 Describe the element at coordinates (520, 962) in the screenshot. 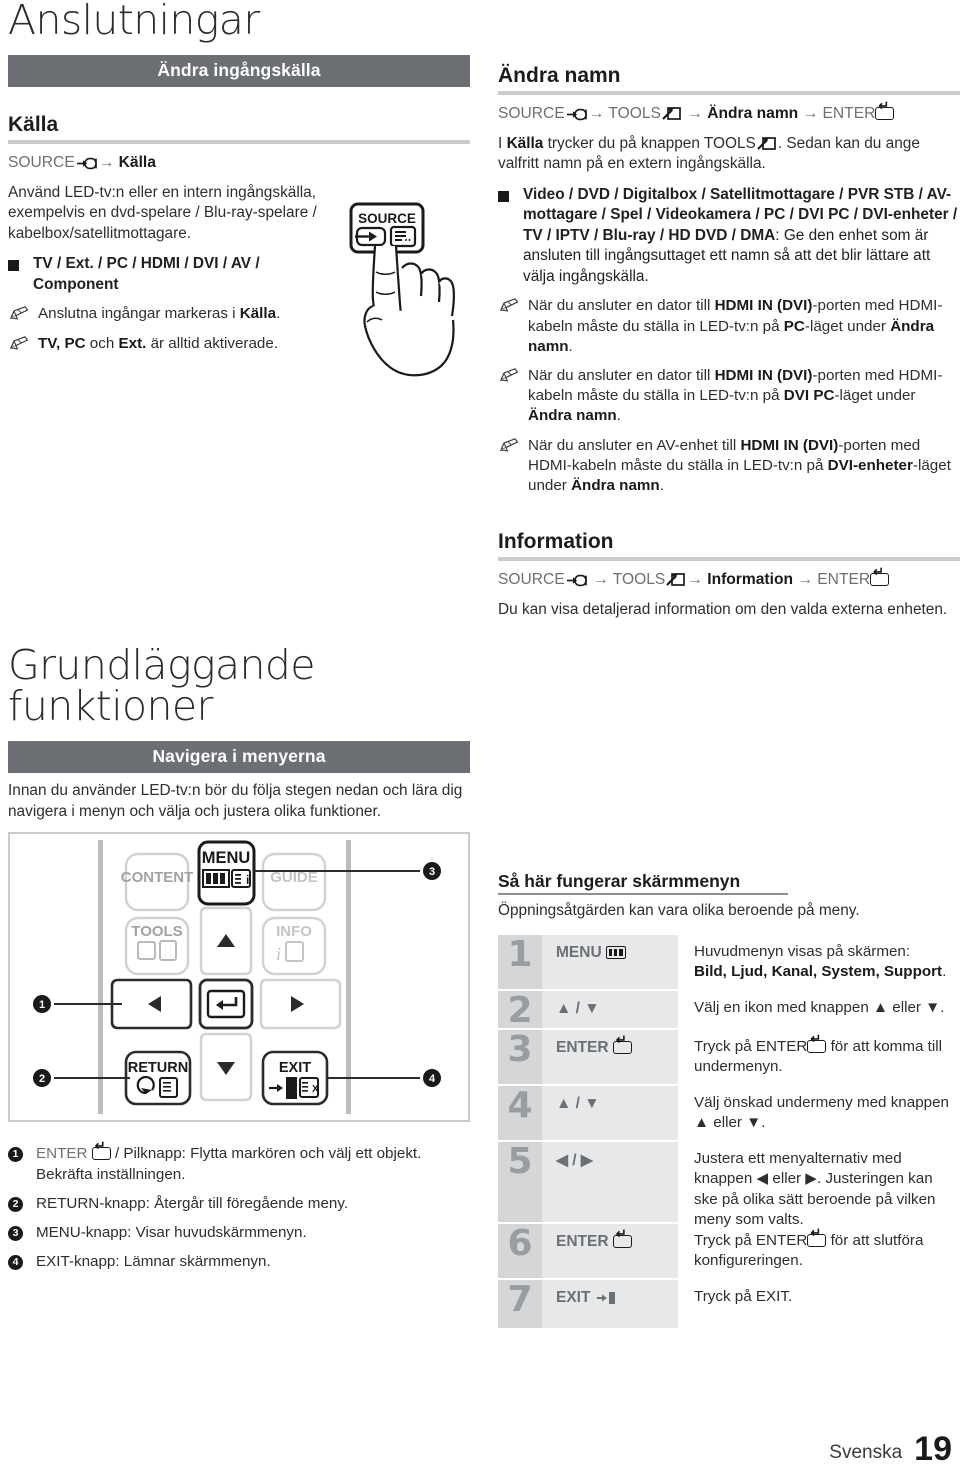

I see `step-number: 1` at that location.